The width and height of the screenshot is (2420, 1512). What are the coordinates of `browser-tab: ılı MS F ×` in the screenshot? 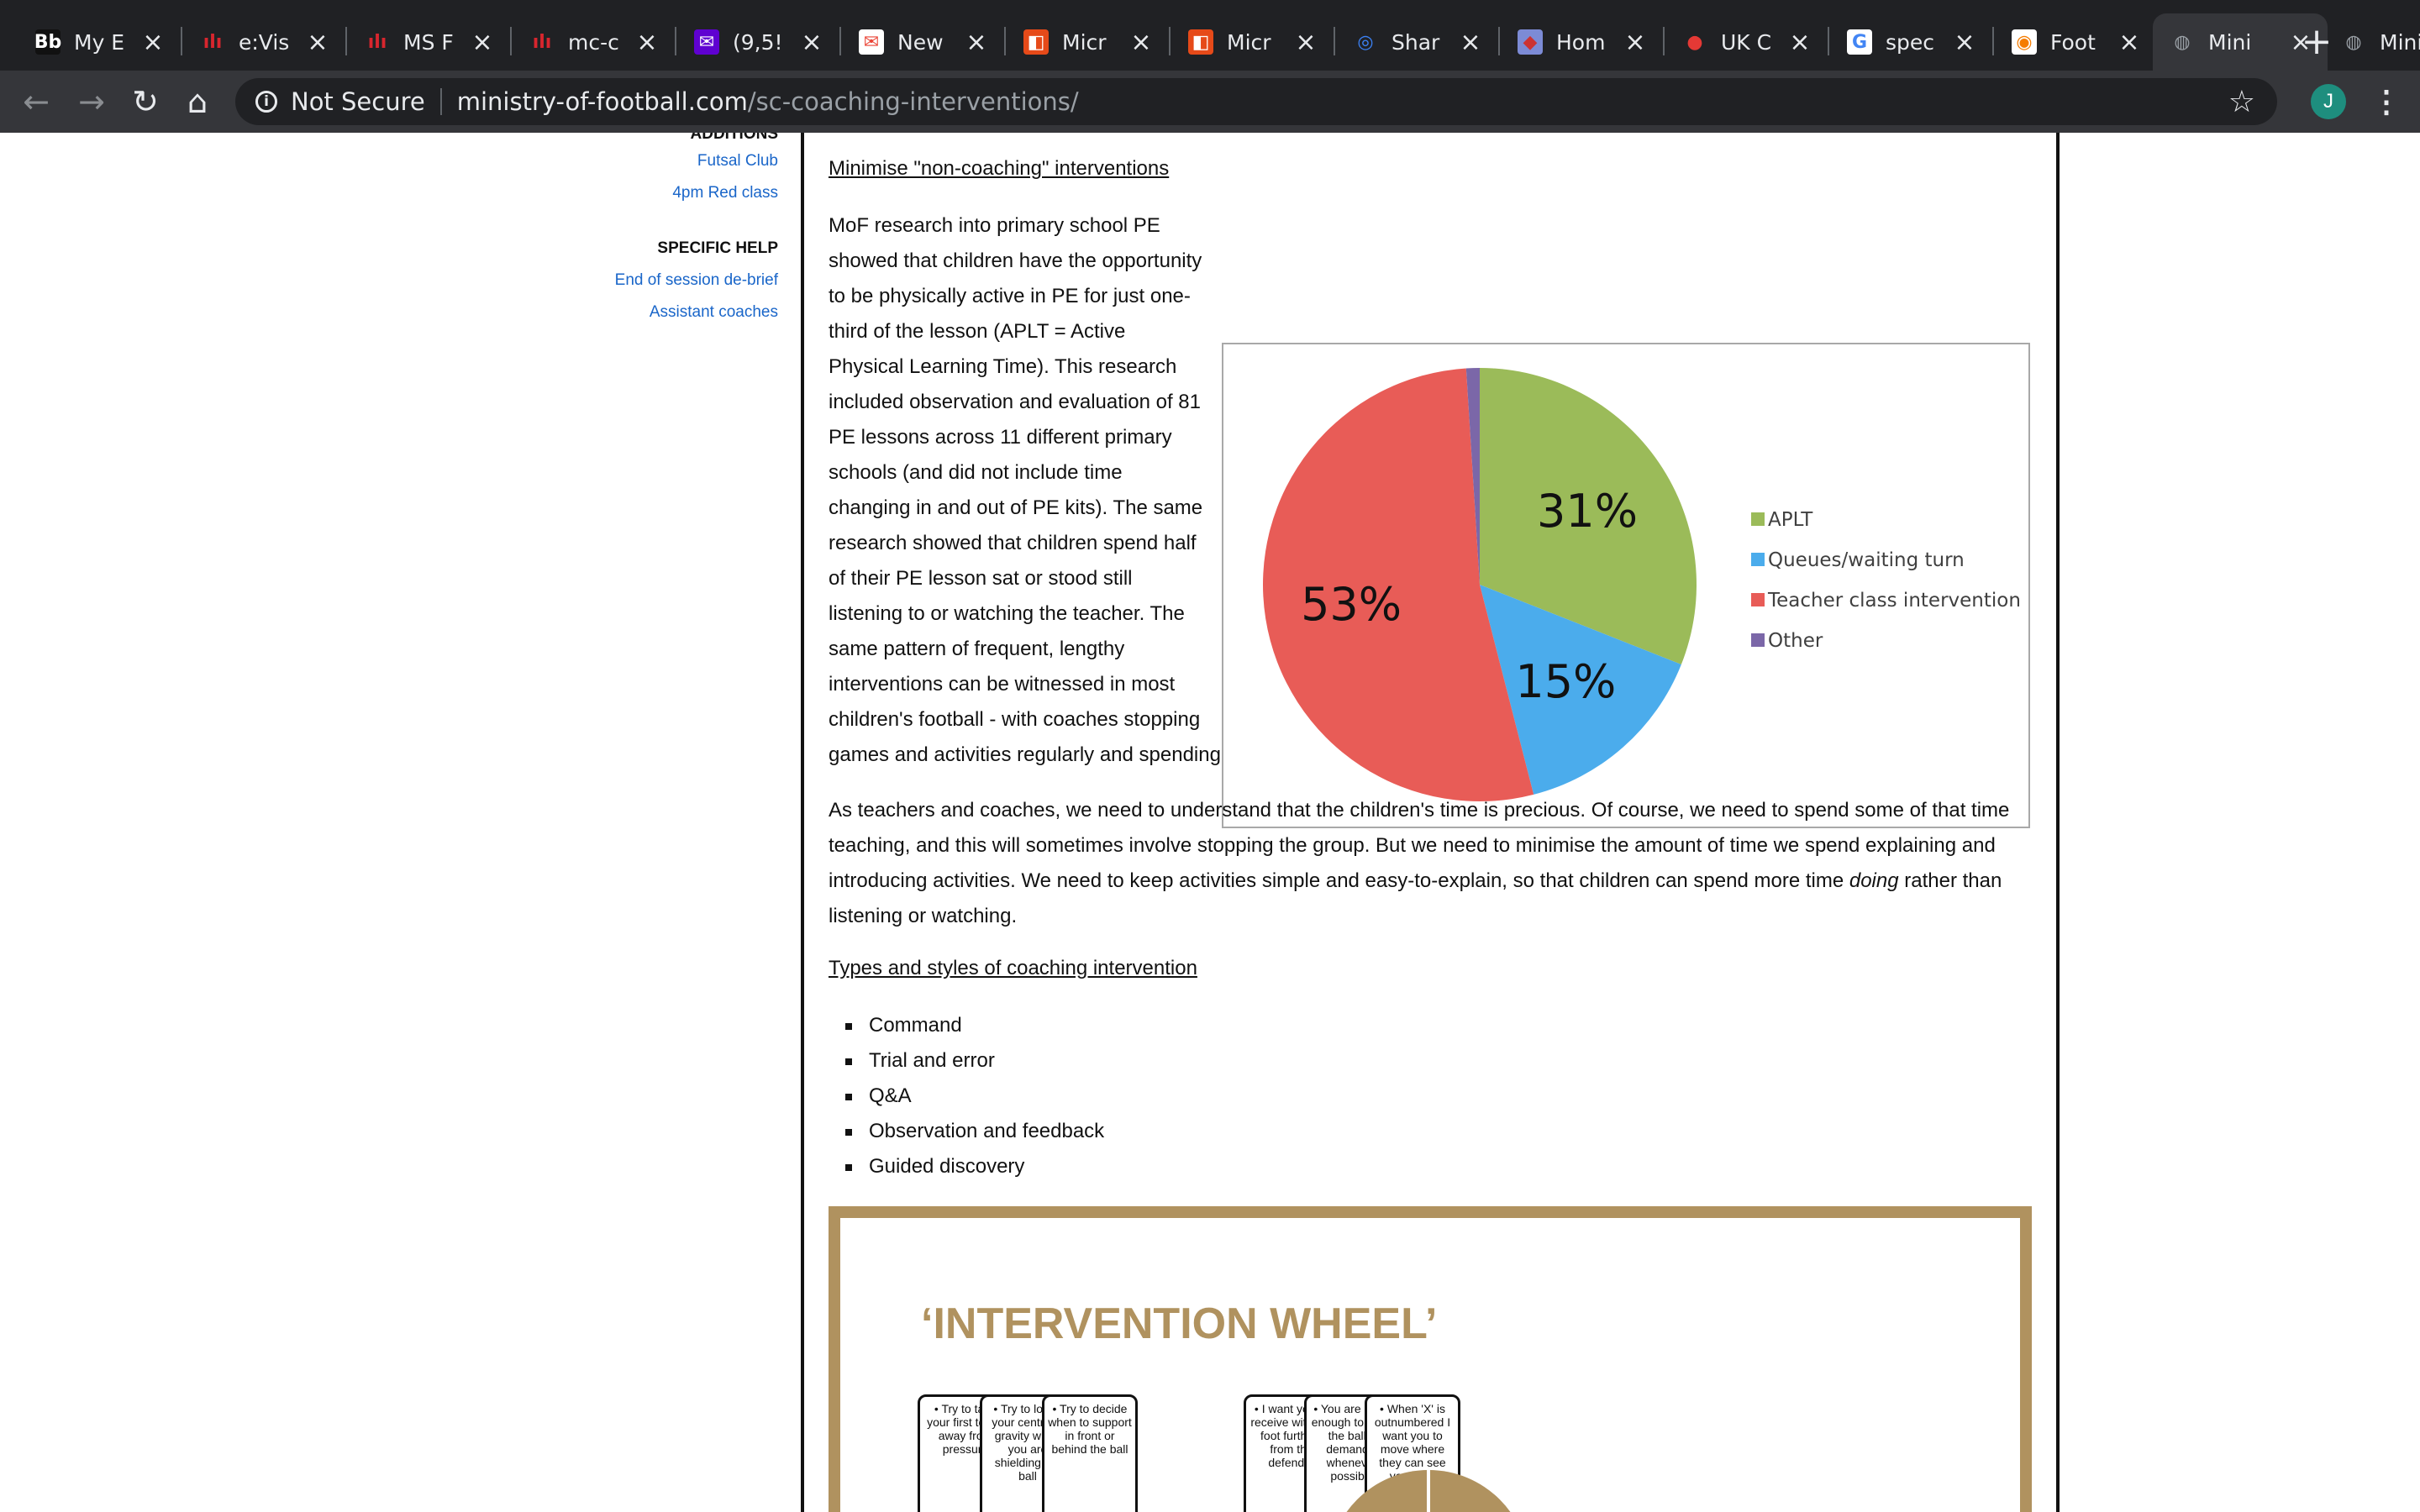 It's located at (428, 42).